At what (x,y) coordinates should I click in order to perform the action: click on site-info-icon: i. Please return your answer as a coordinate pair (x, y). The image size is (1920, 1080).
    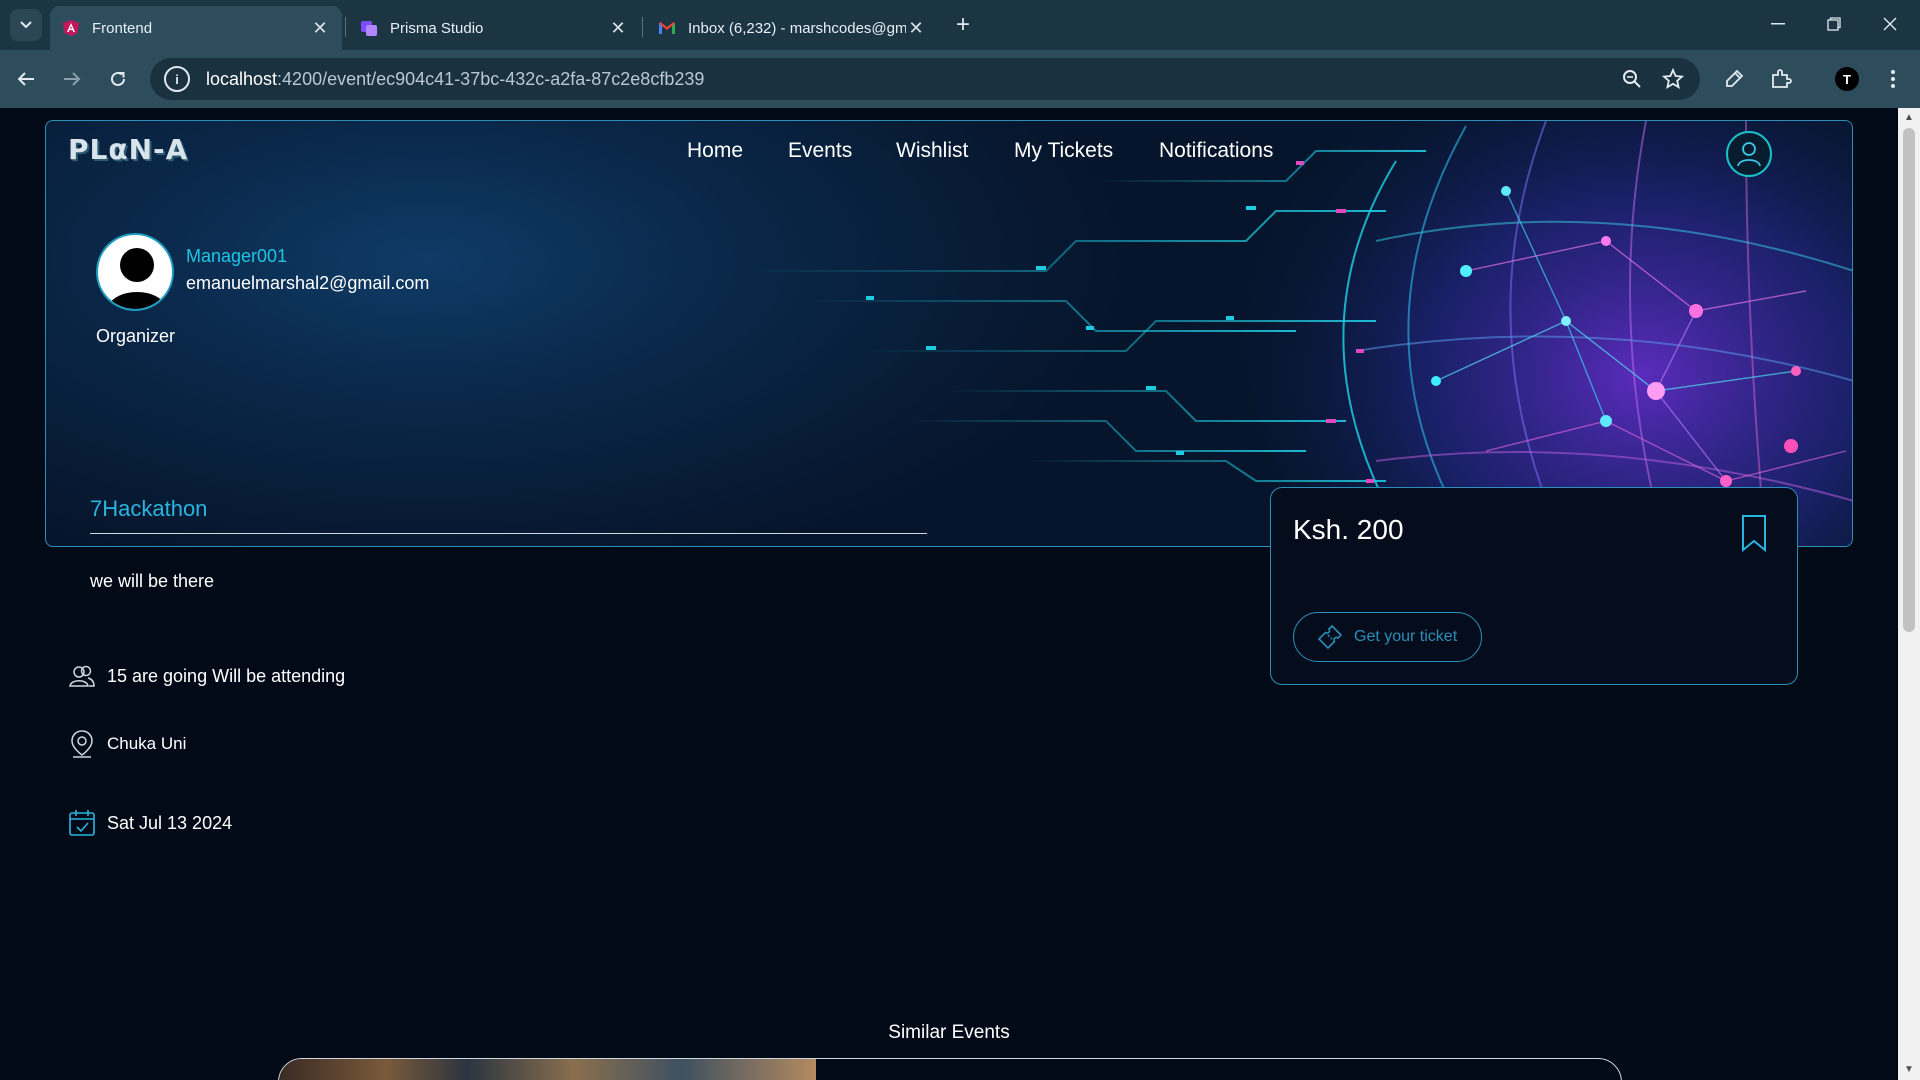
    Looking at the image, I should click on (177, 79).